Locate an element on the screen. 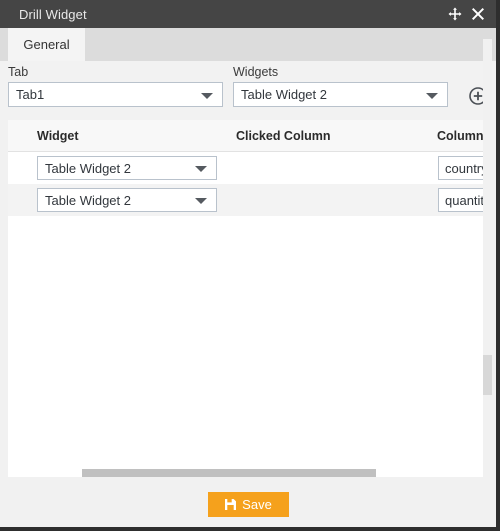 The height and width of the screenshot is (531, 500). save-button: Save is located at coordinates (248, 504).